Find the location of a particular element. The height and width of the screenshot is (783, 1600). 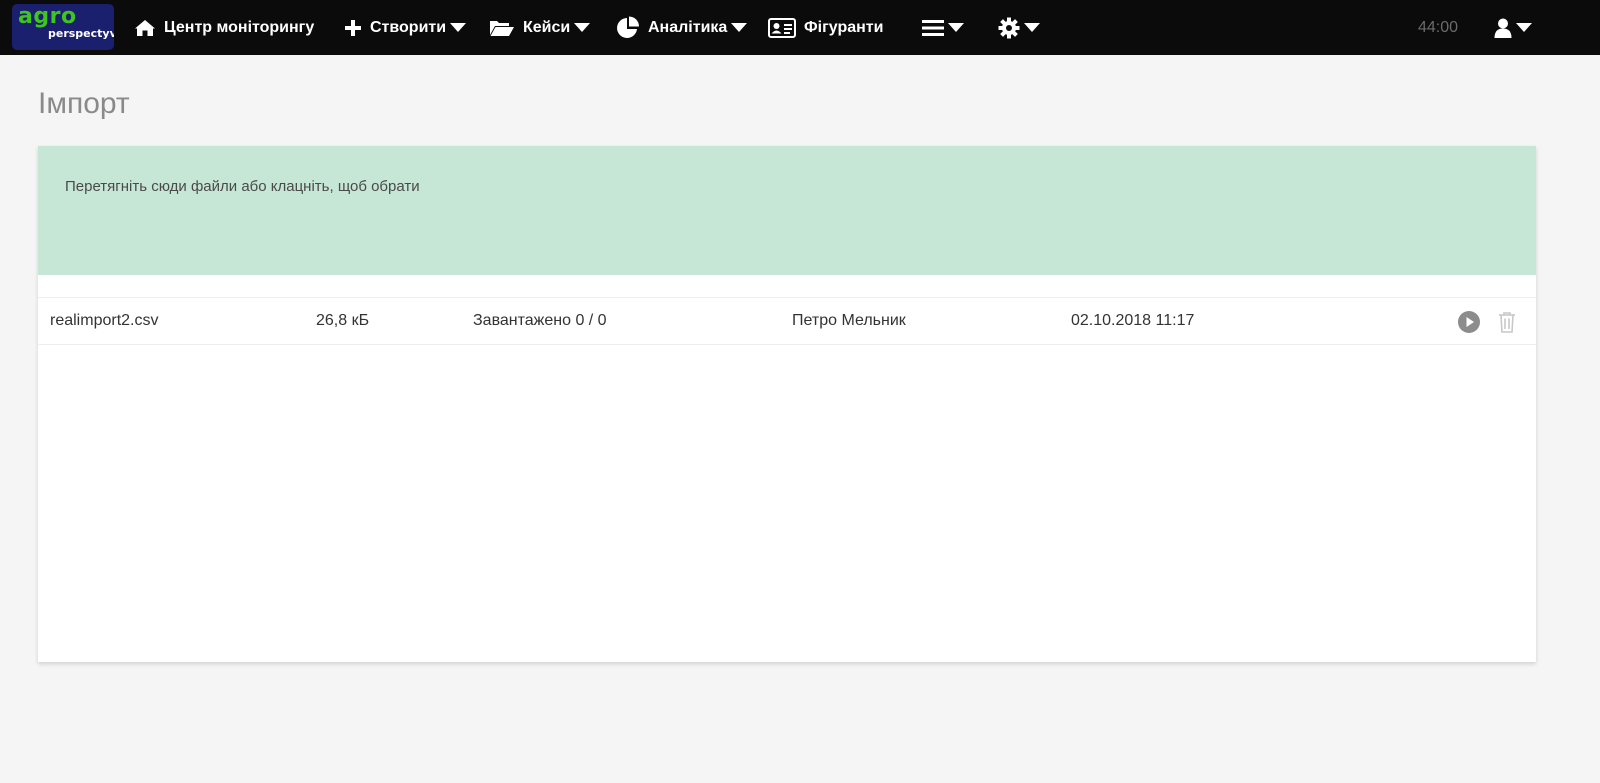

nav-monitoring-center: Центр моніторингу is located at coordinates (224, 27).